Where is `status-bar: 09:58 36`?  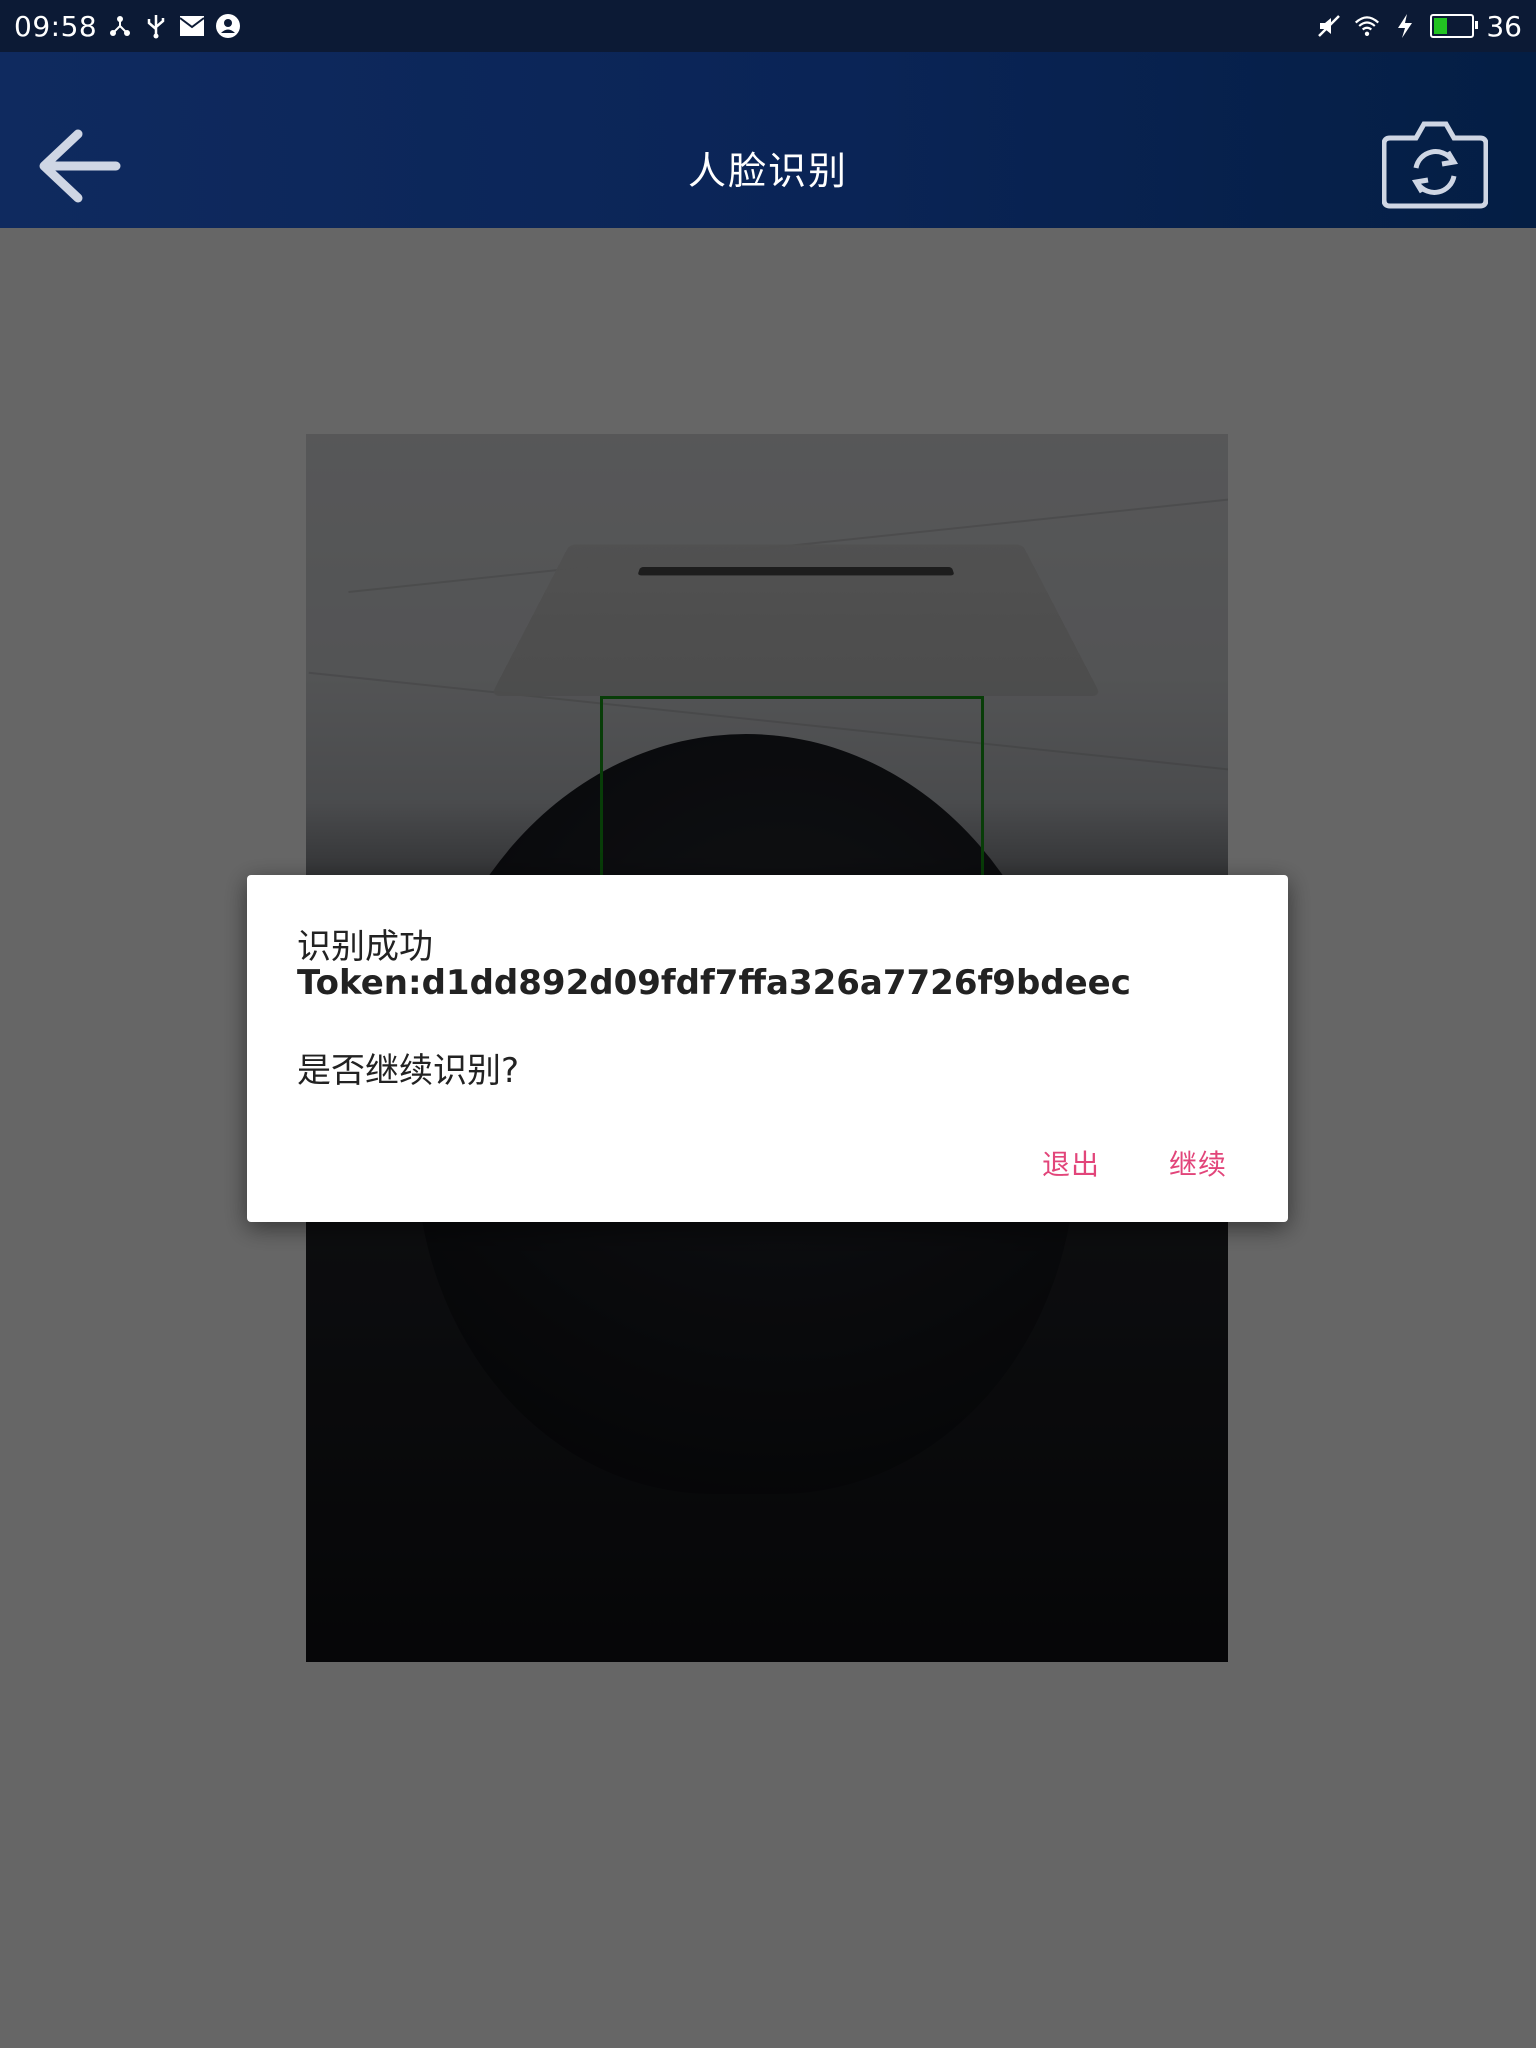
status-bar: 09:58 36 is located at coordinates (768, 26).